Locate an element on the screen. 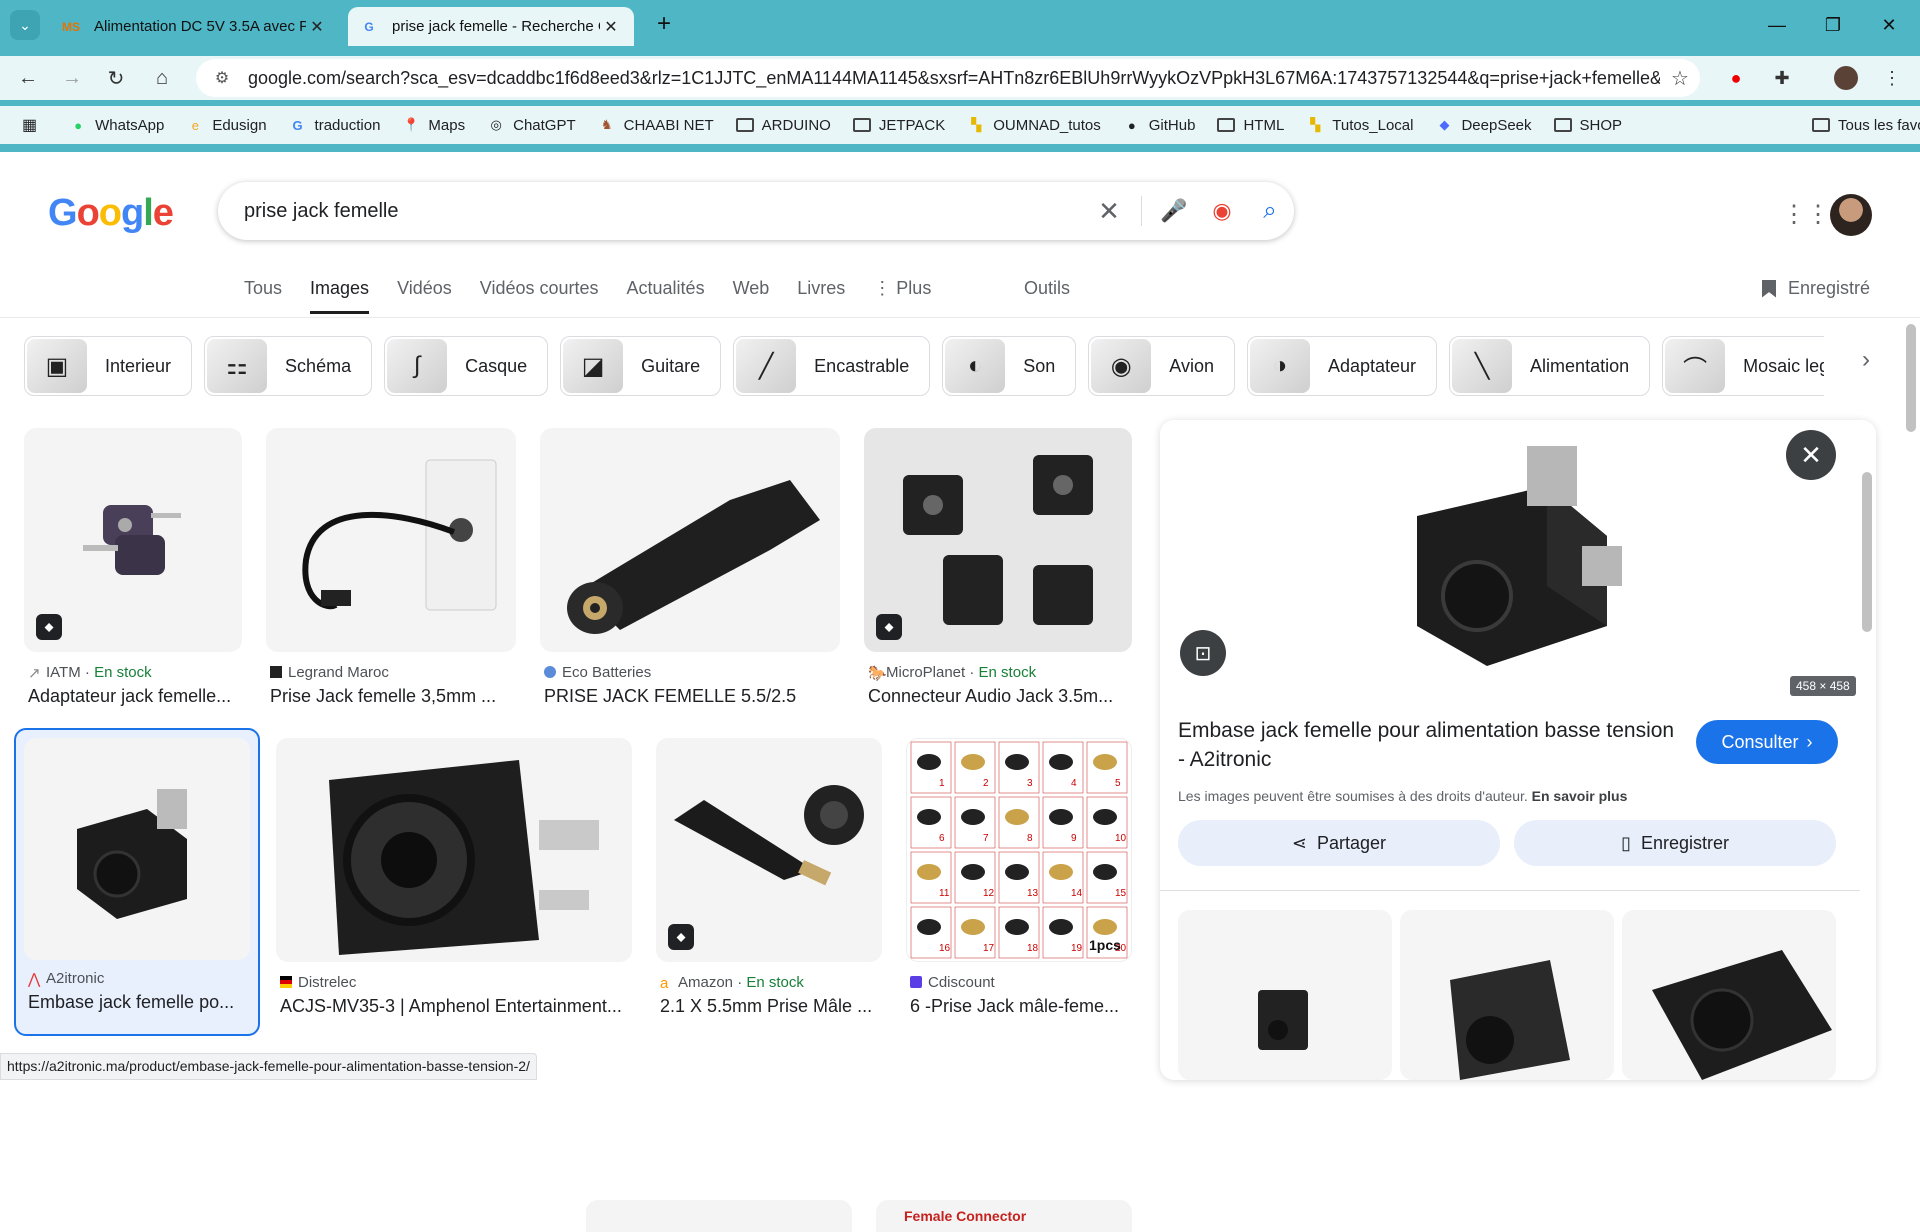 This screenshot has width=1920, height=1232. profile-avatar-icon is located at coordinates (1846, 78).